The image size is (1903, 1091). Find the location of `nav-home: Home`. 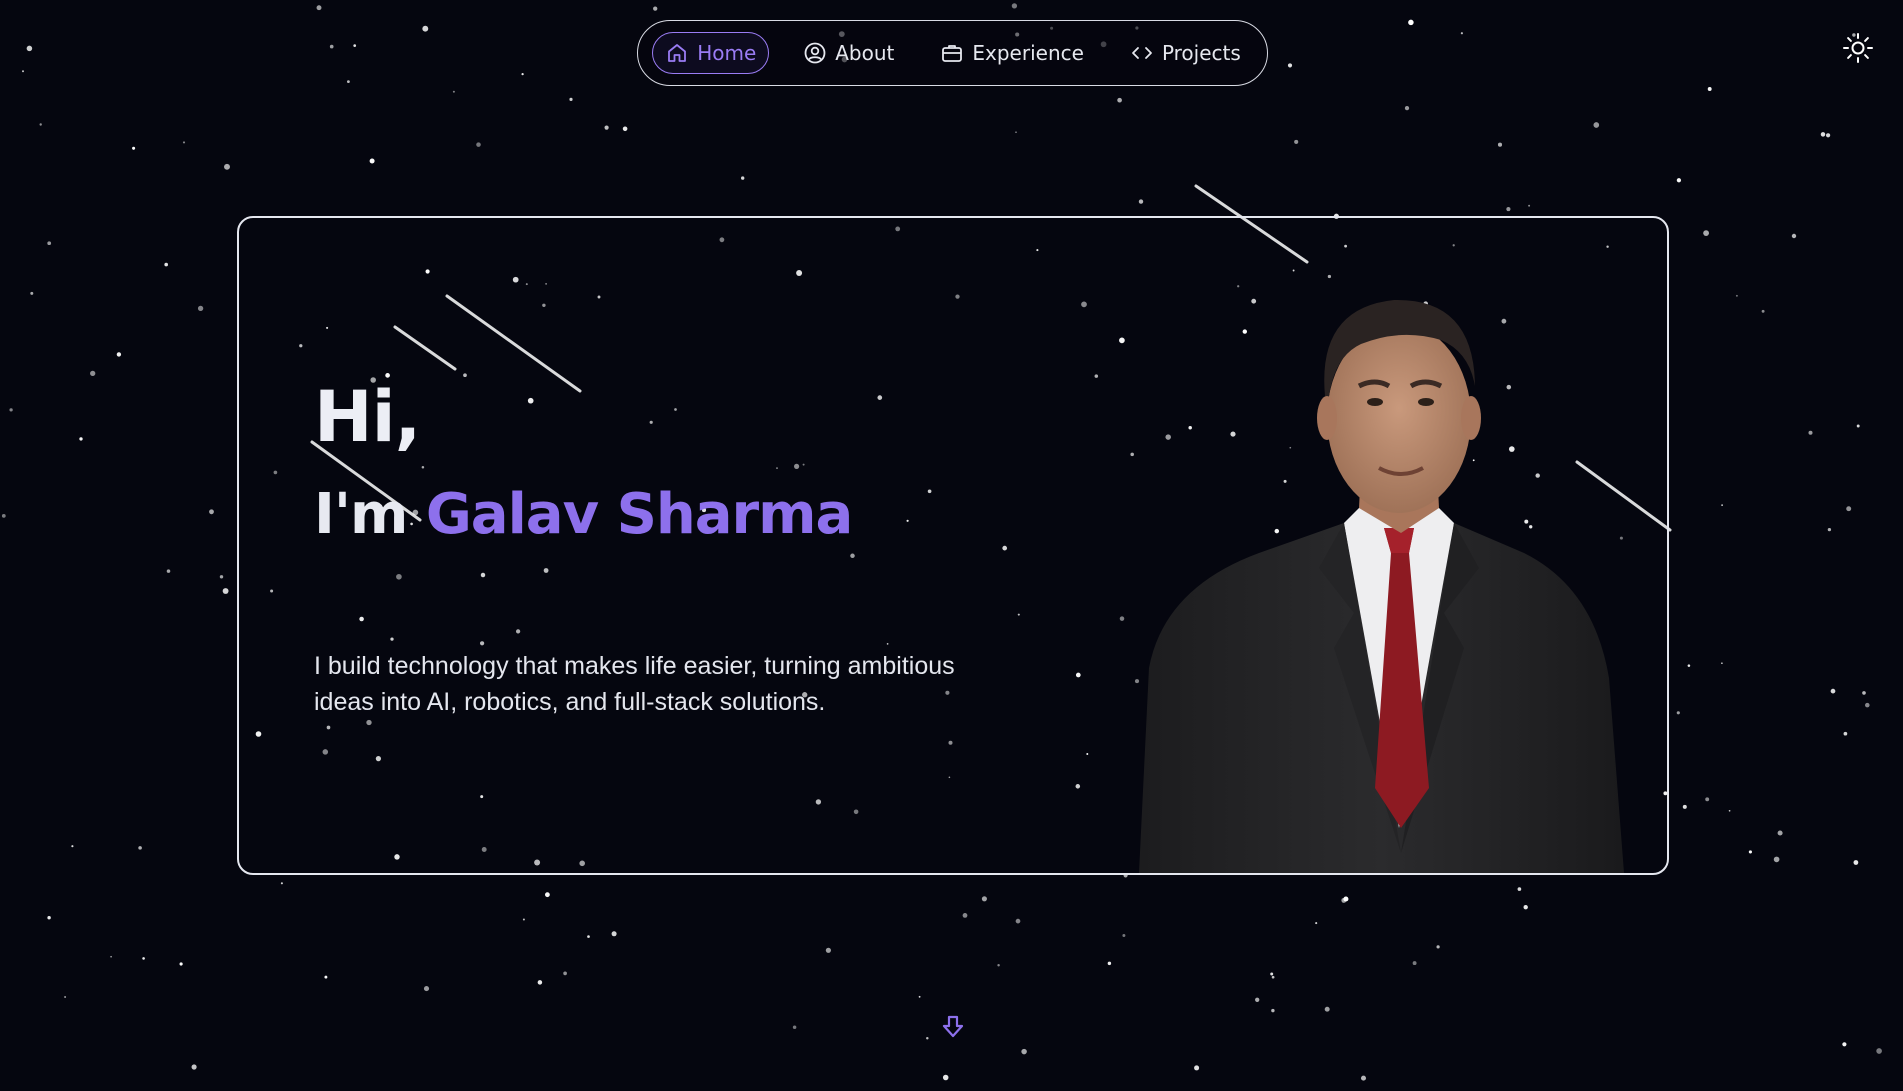

nav-home: Home is located at coordinates (711, 53).